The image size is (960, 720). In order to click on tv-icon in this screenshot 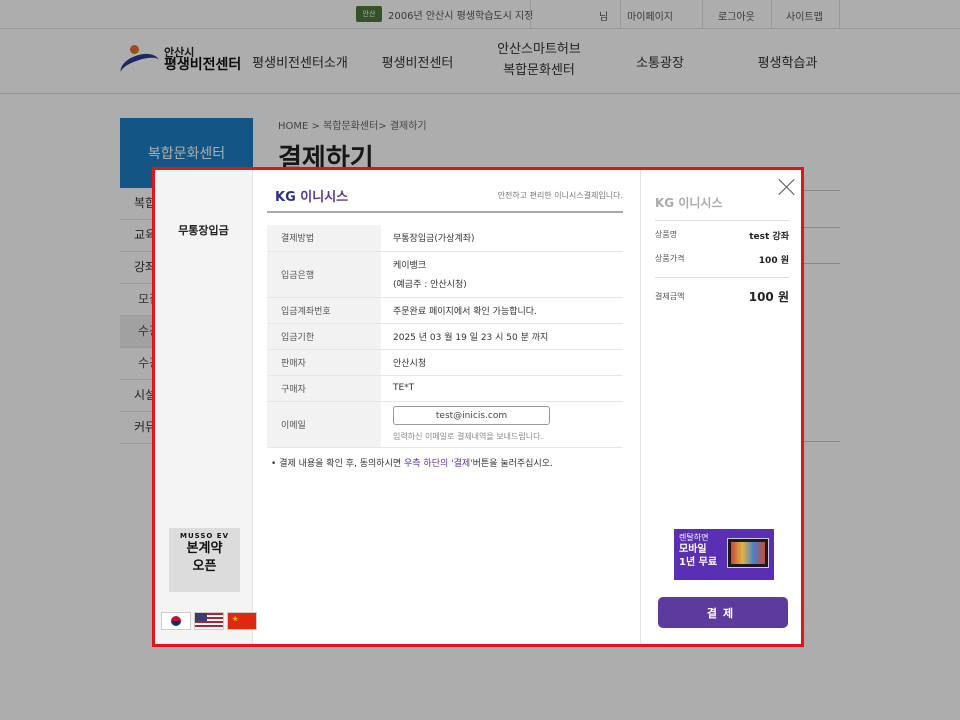, I will do `click(748, 553)`.